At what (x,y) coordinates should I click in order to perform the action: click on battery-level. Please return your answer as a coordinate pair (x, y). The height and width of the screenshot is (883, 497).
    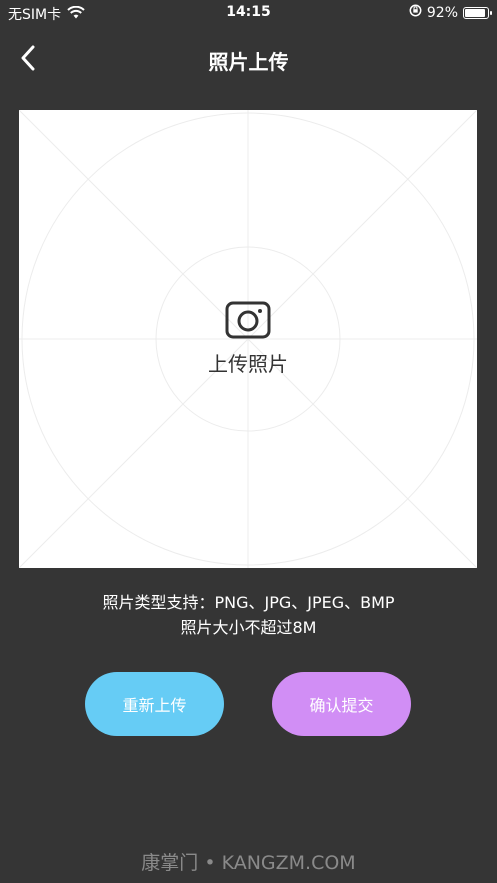
    Looking at the image, I should click on (475, 12).